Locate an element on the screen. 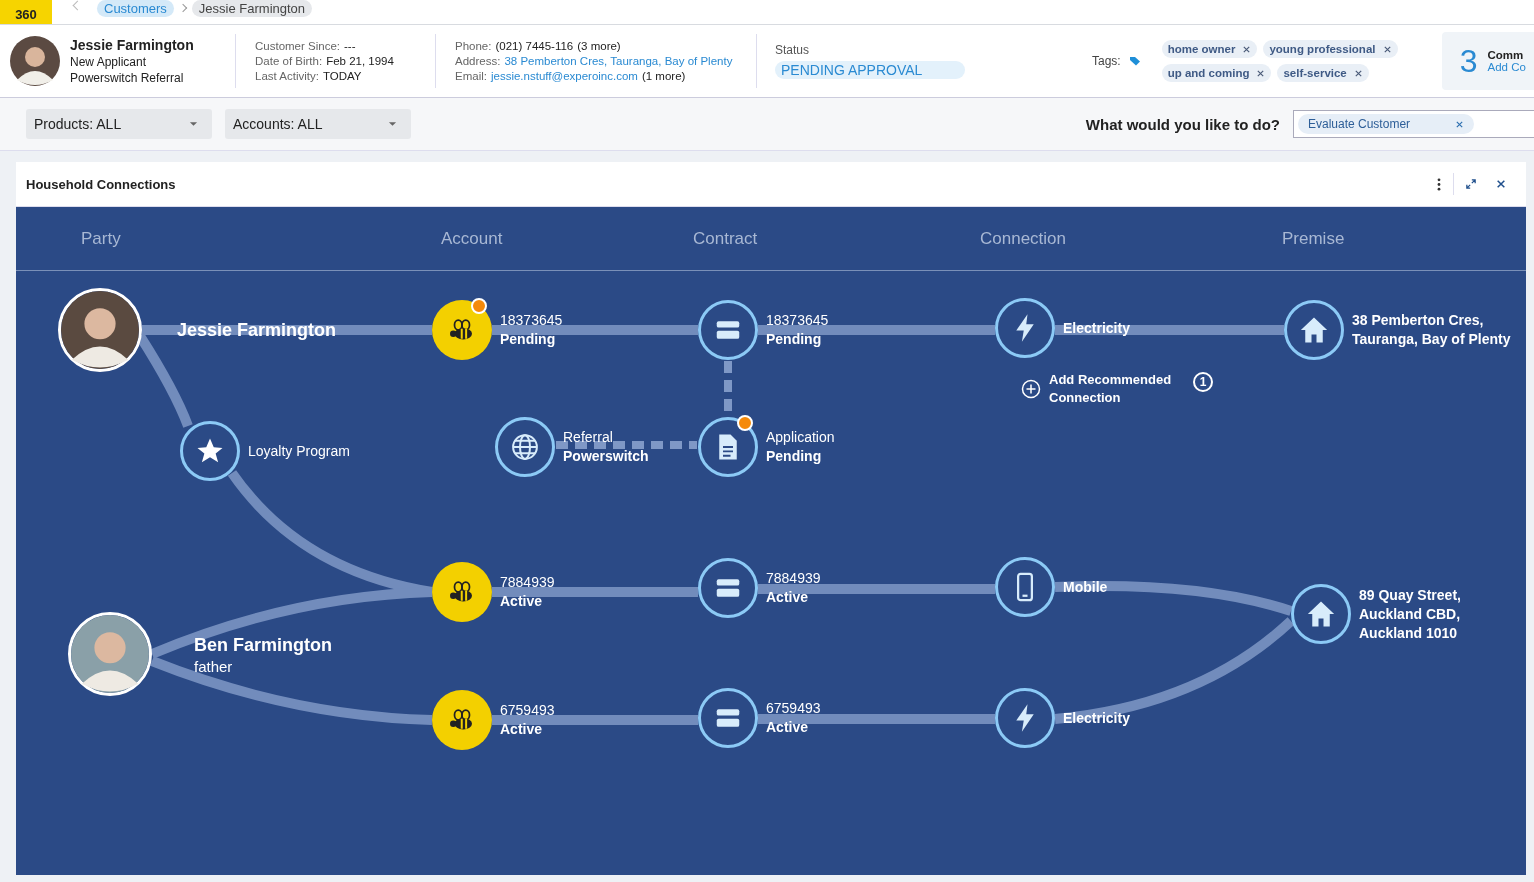 The height and width of the screenshot is (882, 1534). tag-chip: up and coming is located at coordinates (1216, 73).